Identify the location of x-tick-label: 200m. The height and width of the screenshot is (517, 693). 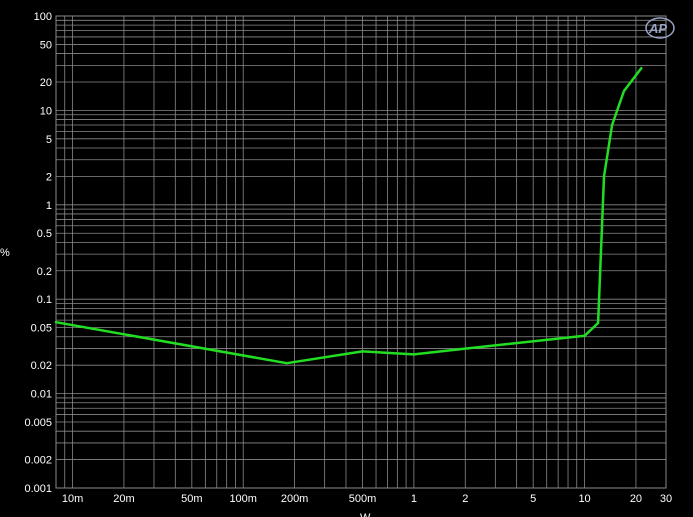
(295, 499).